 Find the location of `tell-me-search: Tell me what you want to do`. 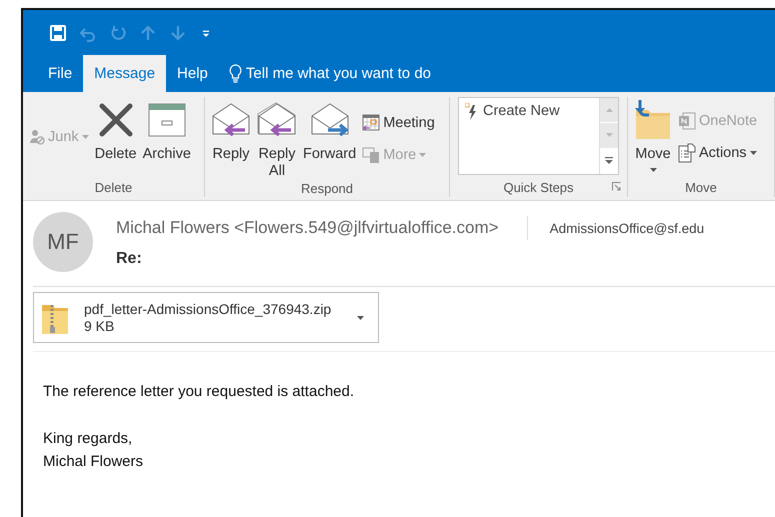

tell-me-search: Tell me what you want to do is located at coordinates (330, 73).